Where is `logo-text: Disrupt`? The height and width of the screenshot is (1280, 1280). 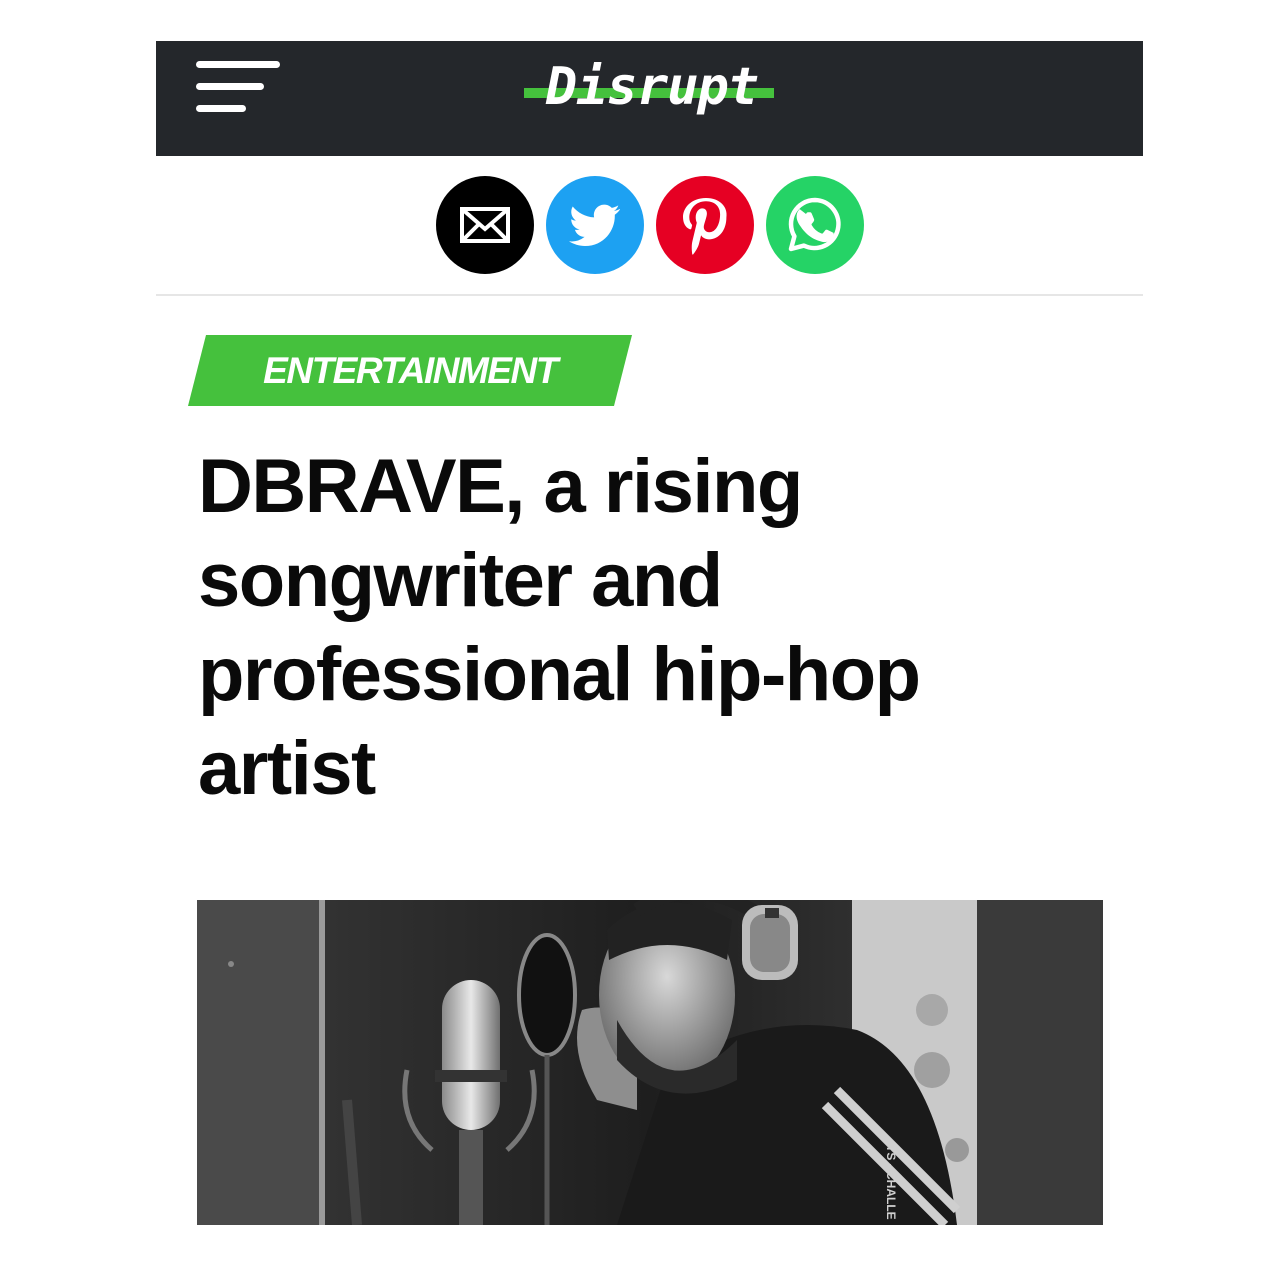
logo-text: Disrupt is located at coordinates (652, 87).